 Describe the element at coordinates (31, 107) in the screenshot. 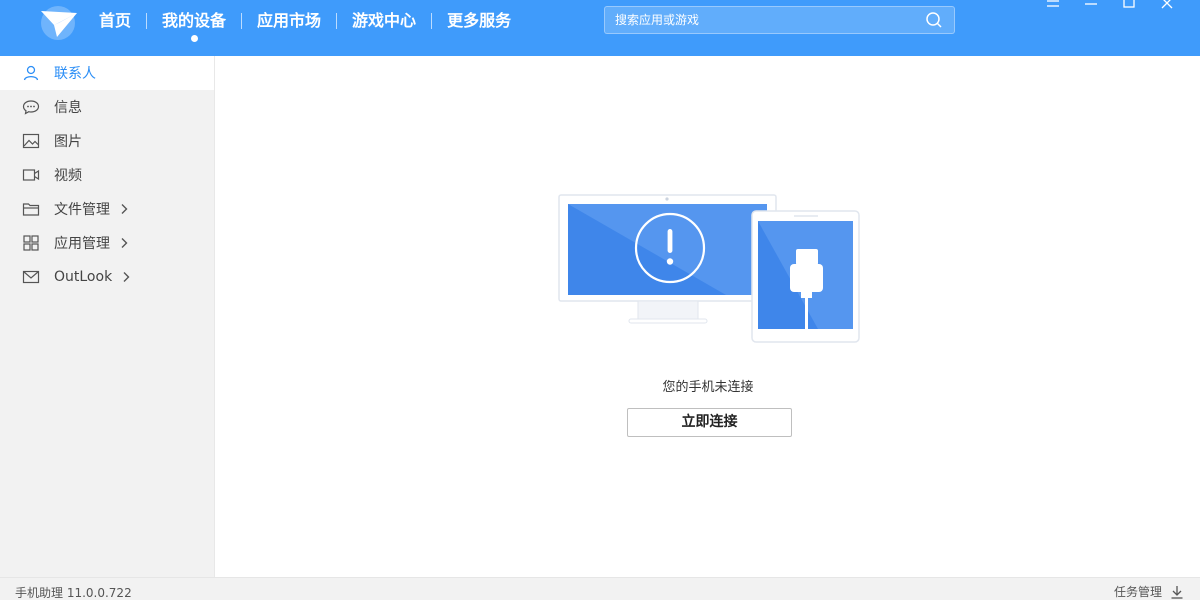

I see `chat-bubble-icon` at that location.